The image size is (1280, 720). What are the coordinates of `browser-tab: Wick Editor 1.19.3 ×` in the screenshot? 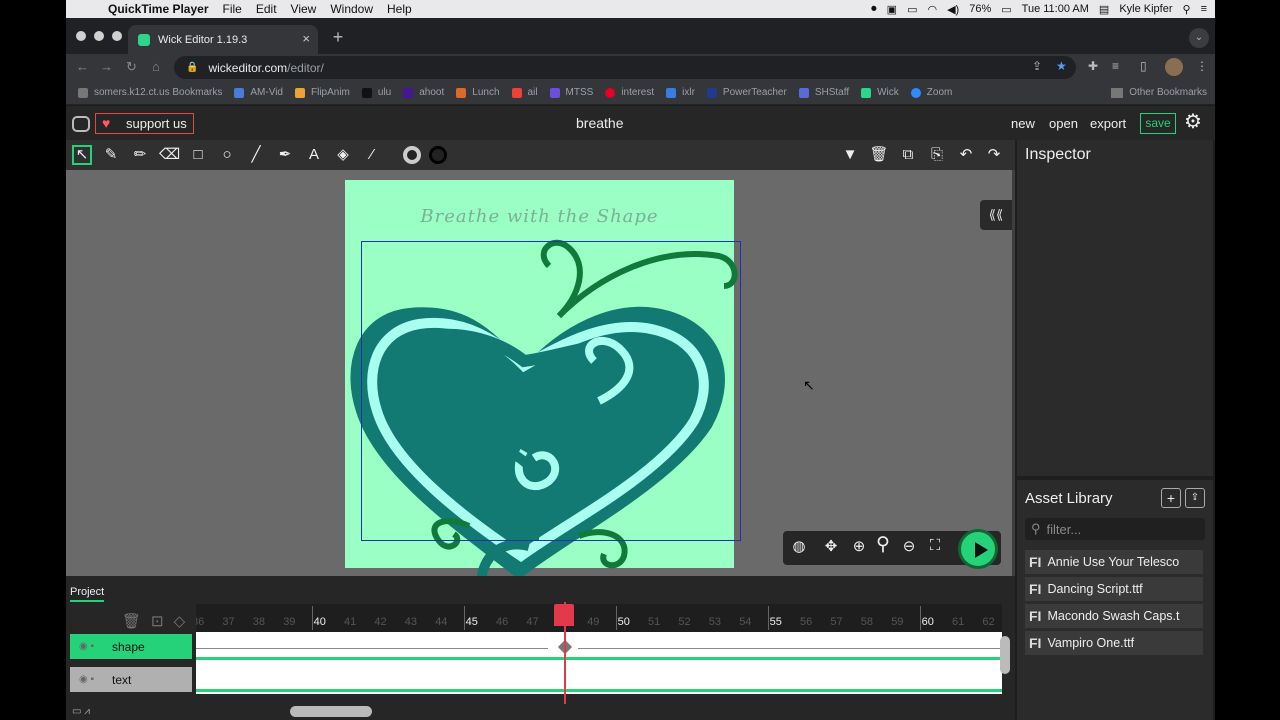 It's located at (223, 39).